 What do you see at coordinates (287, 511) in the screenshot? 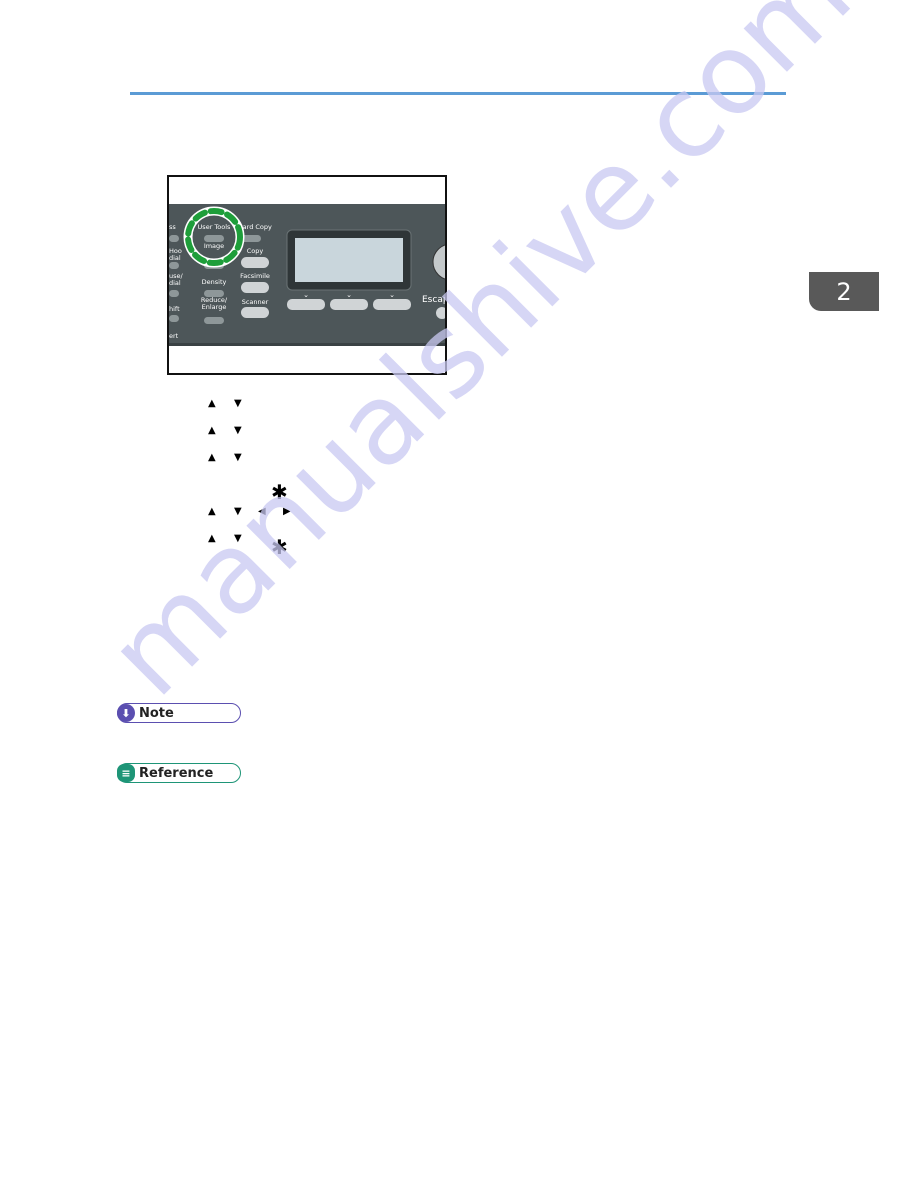
I see `right-arrow-icon: ▶` at bounding box center [287, 511].